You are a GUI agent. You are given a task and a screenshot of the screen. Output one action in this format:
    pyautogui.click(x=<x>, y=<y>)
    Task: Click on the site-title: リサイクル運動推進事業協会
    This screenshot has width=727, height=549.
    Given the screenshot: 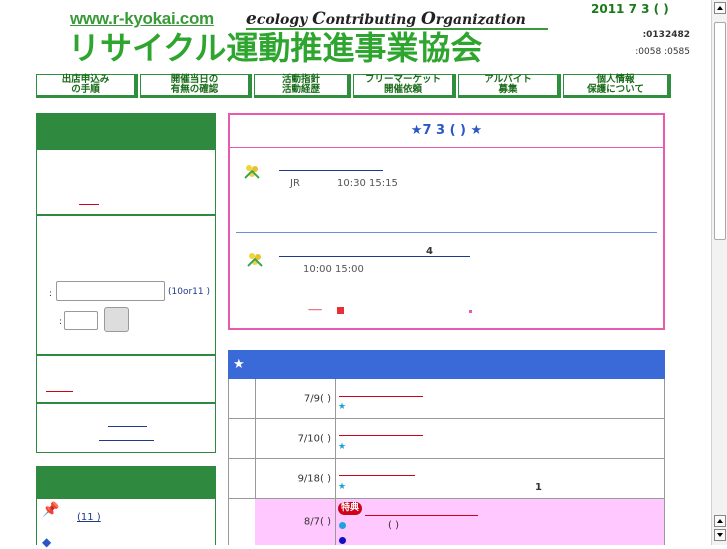 What is the action you would take?
    pyautogui.click(x=275, y=48)
    